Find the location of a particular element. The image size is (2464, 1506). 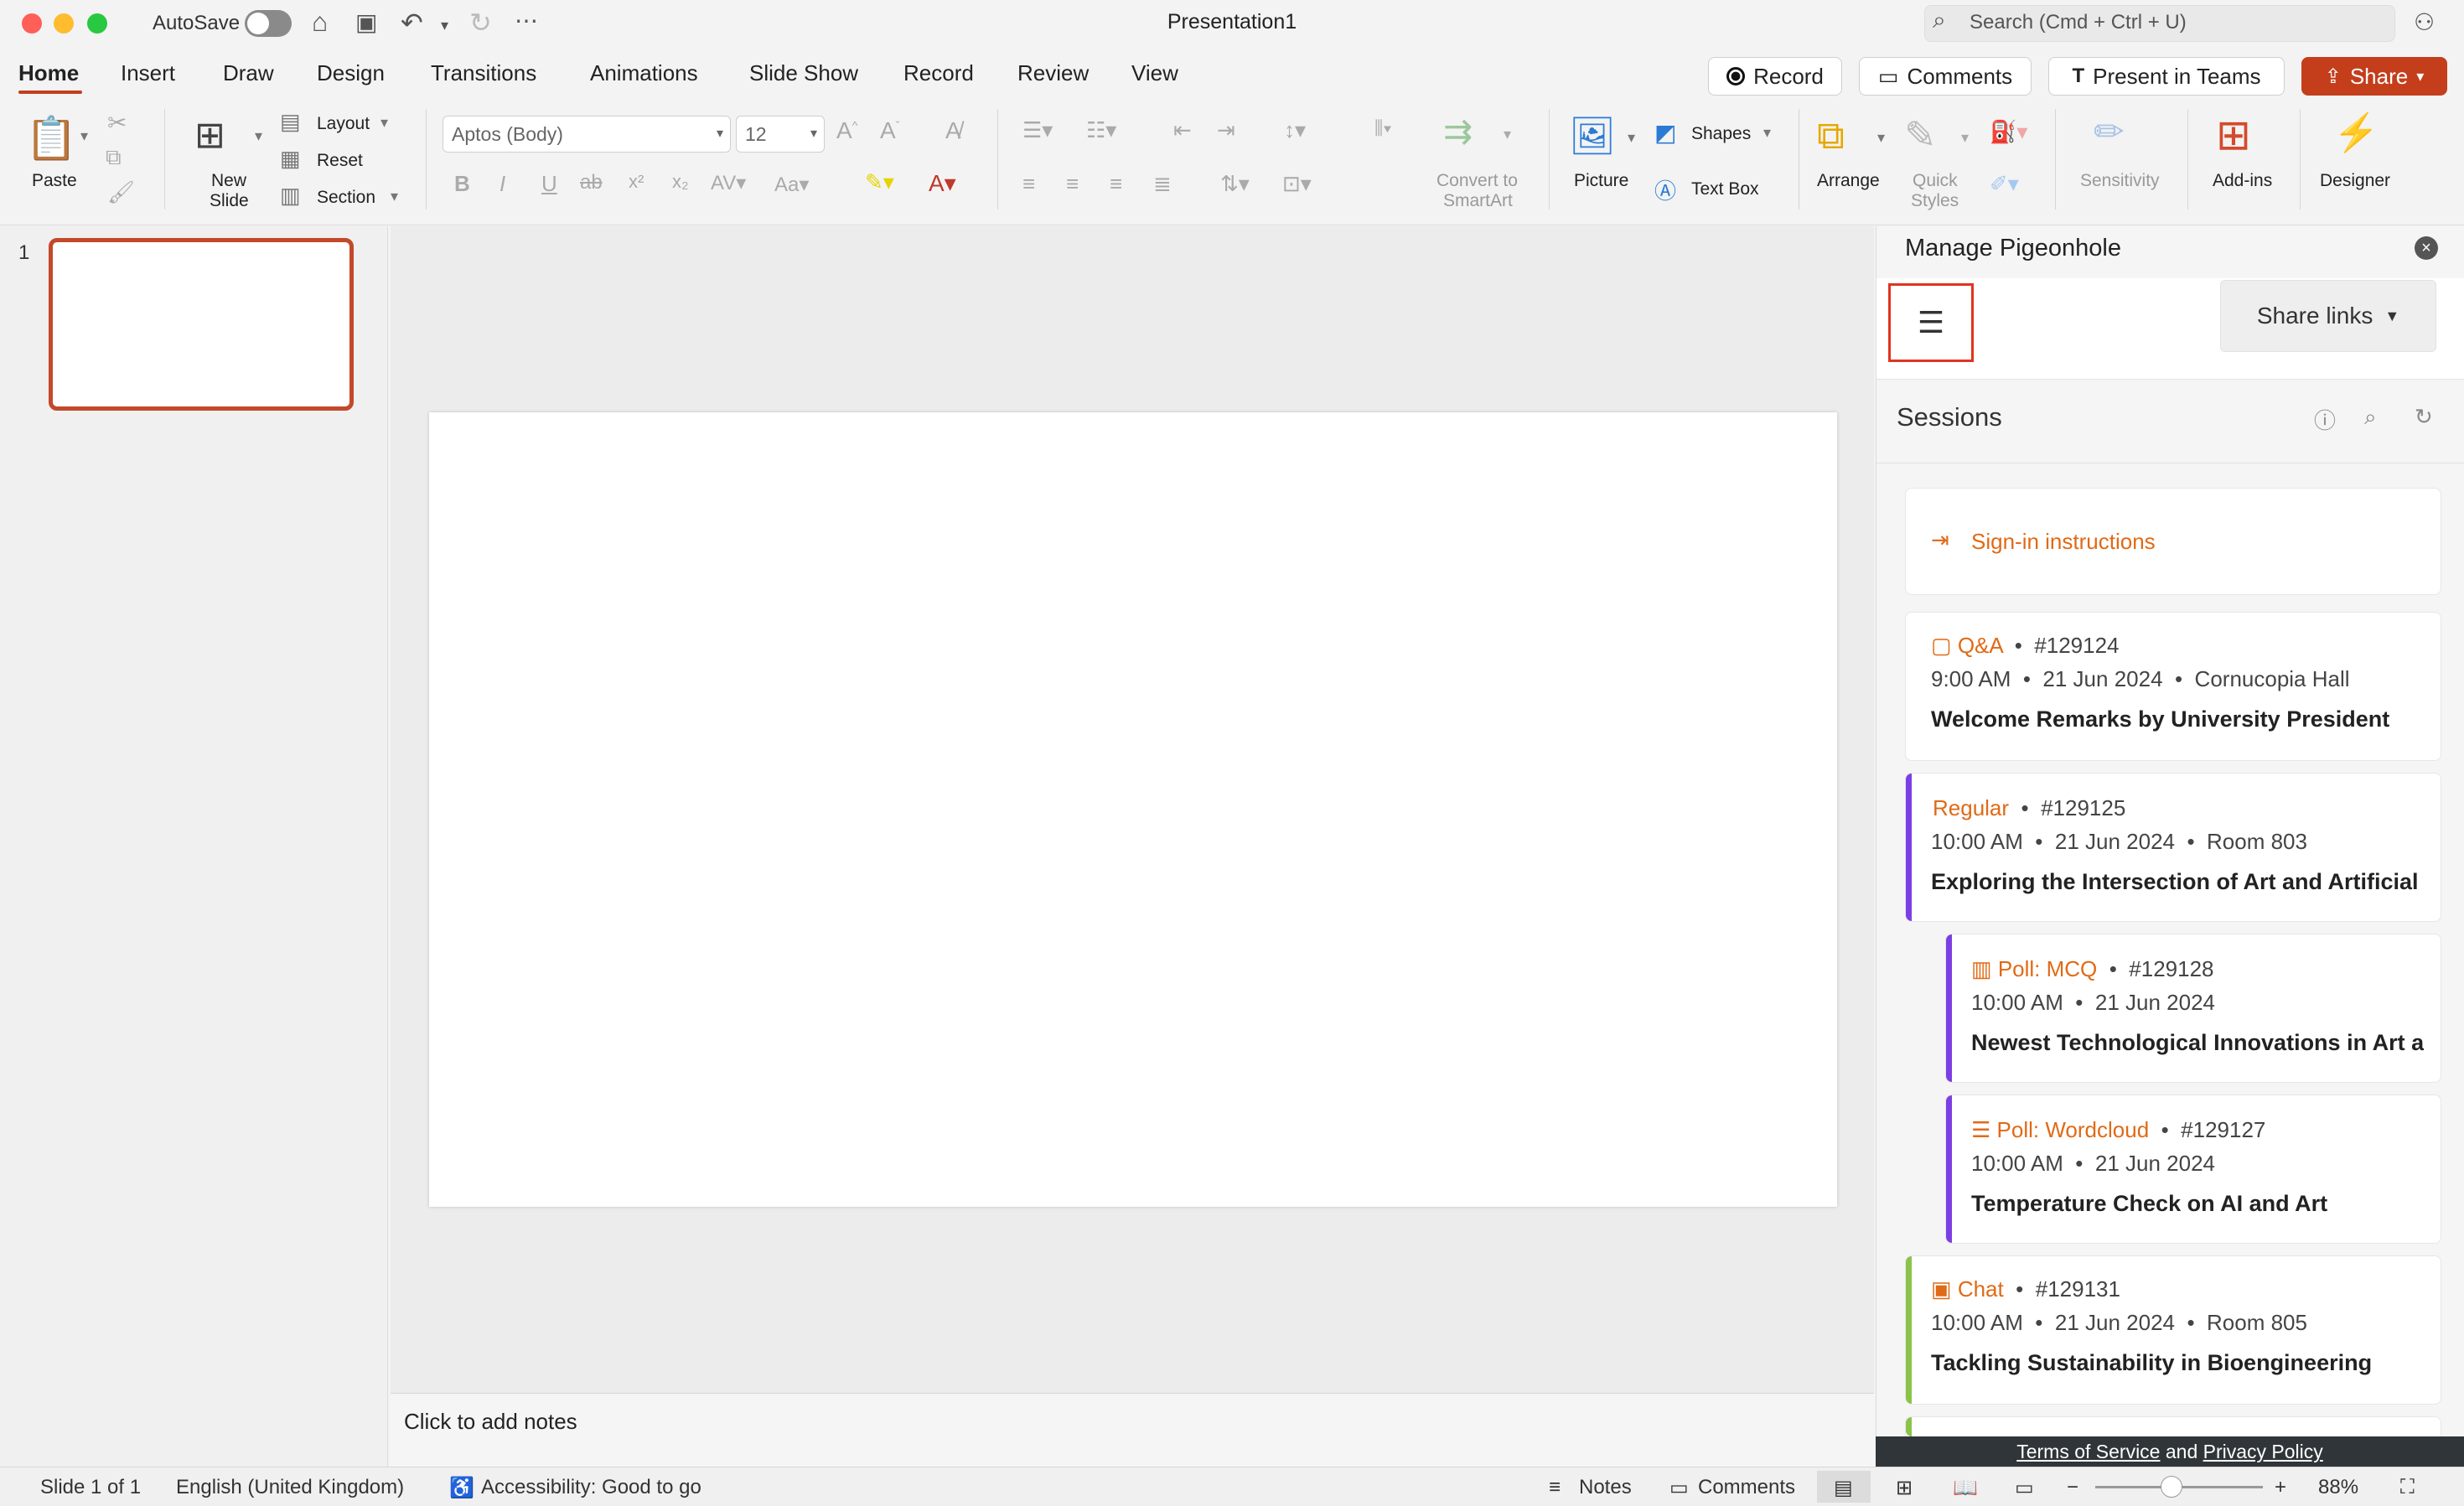

bullets-icon: ☰▾ is located at coordinates (1037, 130).